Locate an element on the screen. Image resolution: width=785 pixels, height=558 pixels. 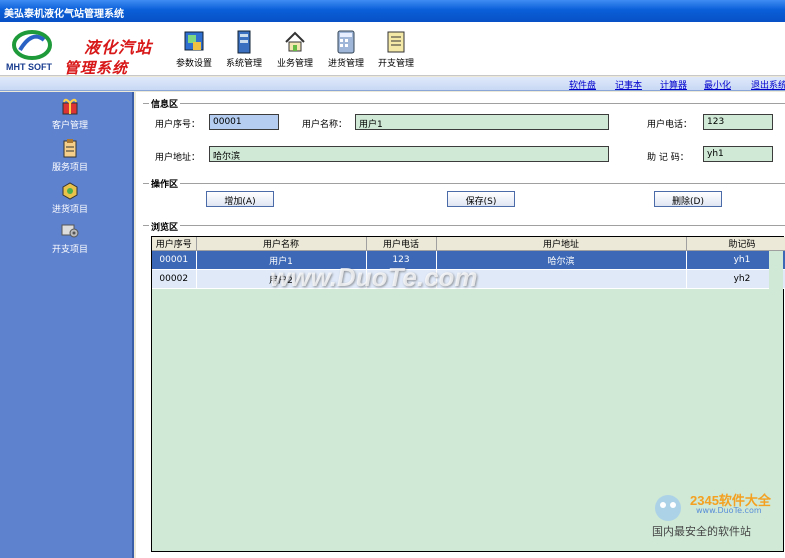
mascot-icon is located at coordinates (668, 508).